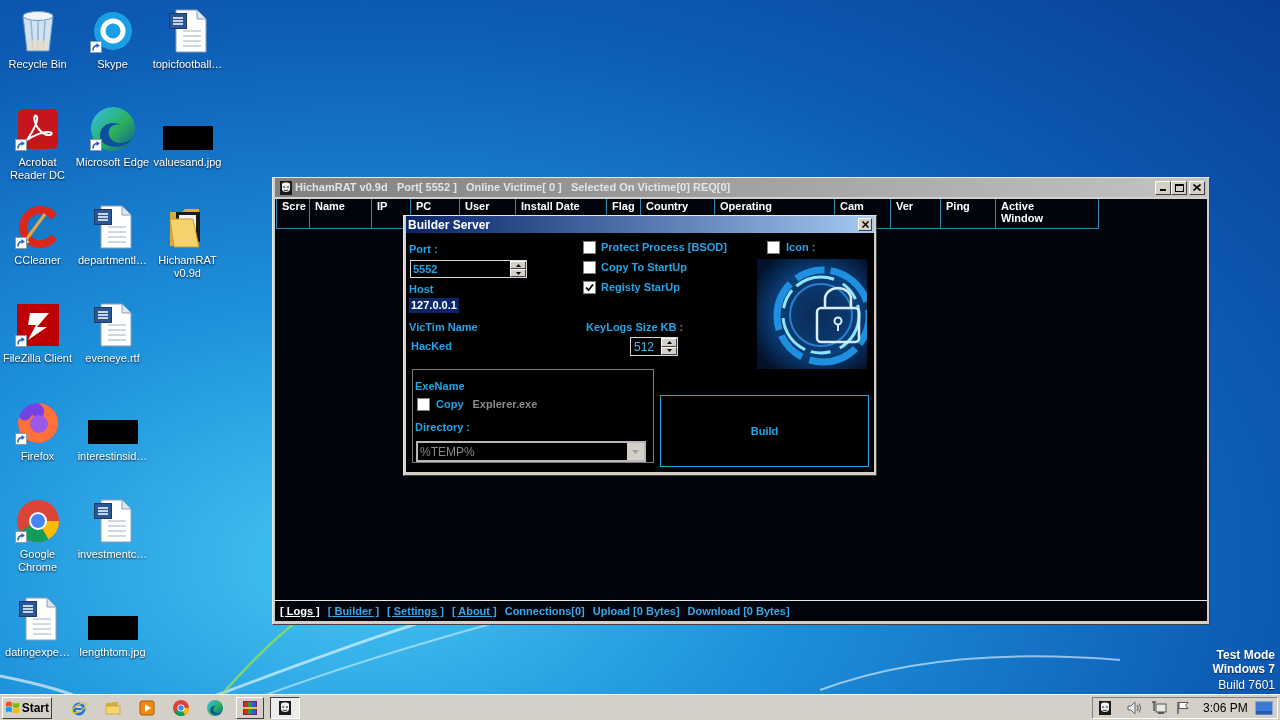 This screenshot has height=720, width=1280. What do you see at coordinates (640, 287) in the screenshot?
I see `checkbox-label: Registy StarUp` at bounding box center [640, 287].